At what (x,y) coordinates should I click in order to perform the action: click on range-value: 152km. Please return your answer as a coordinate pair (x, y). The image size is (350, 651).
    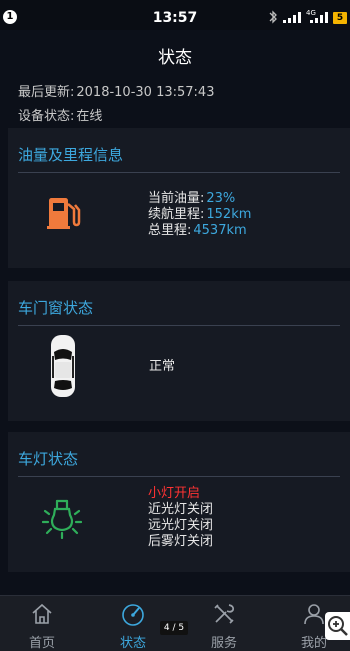
    Looking at the image, I should click on (229, 214).